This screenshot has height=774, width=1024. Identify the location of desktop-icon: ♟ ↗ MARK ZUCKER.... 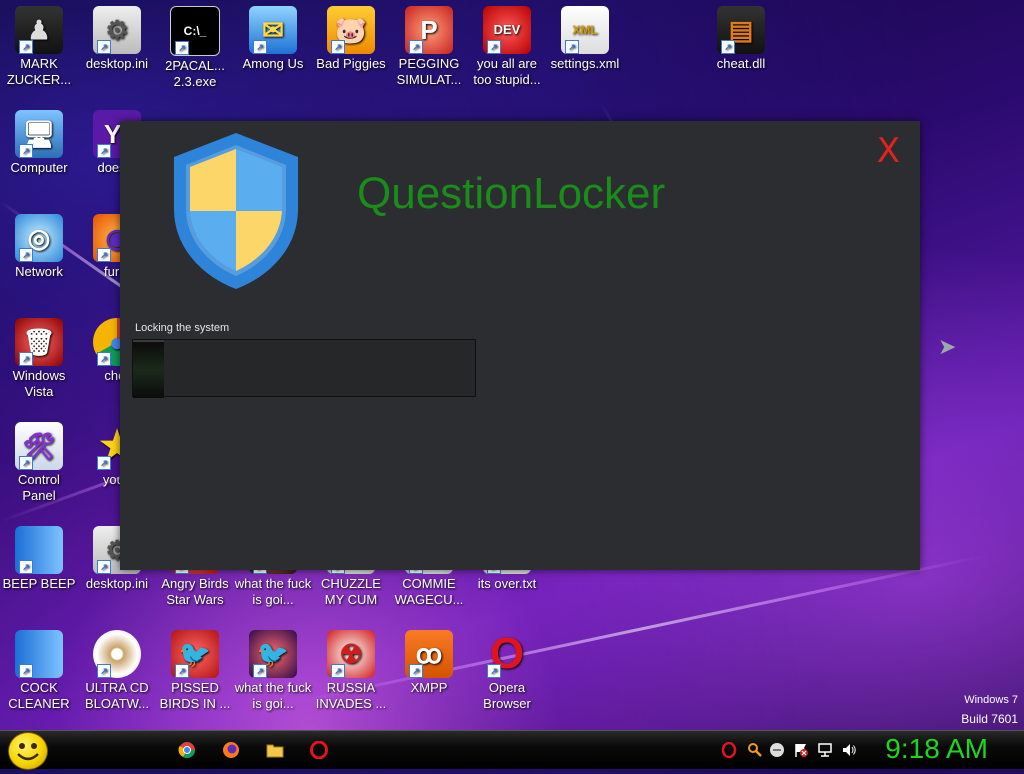
(39, 47).